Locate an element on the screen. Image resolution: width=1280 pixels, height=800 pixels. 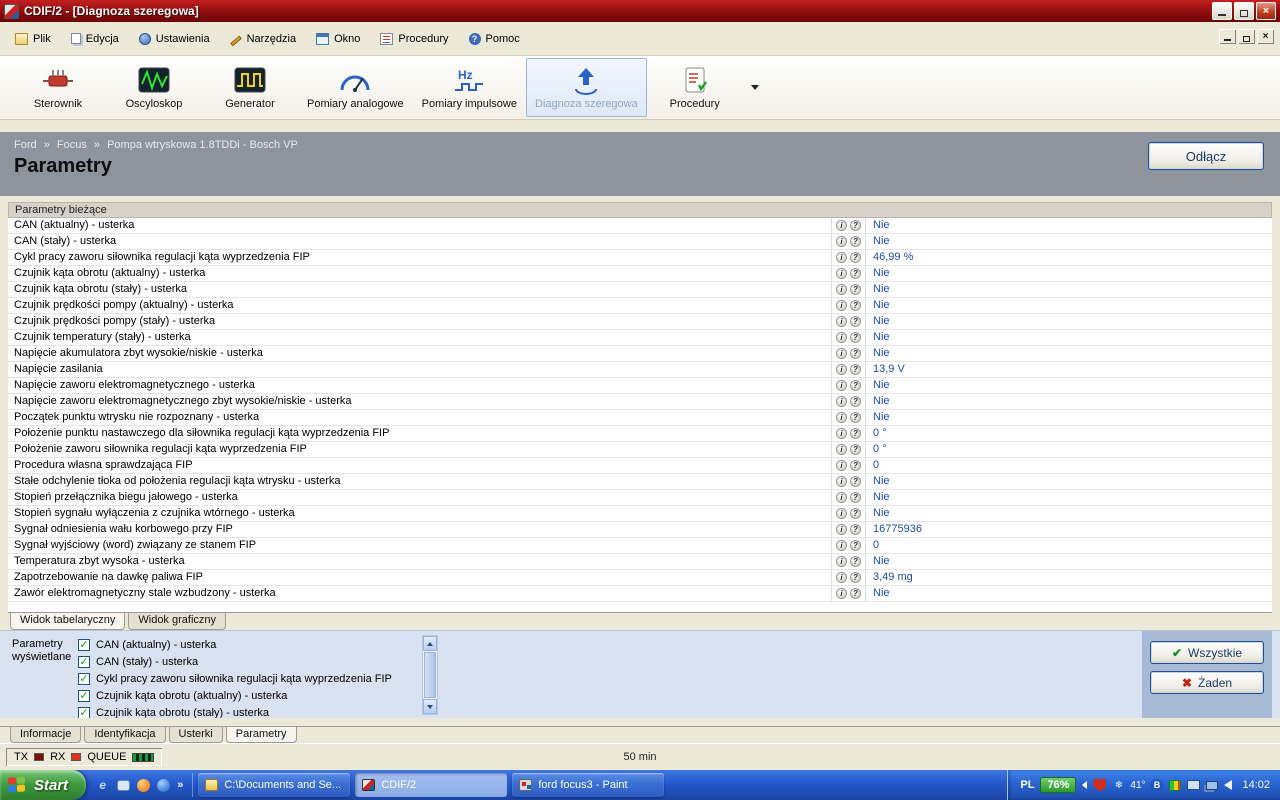
mdi-minimize-button is located at coordinates (1227, 36).